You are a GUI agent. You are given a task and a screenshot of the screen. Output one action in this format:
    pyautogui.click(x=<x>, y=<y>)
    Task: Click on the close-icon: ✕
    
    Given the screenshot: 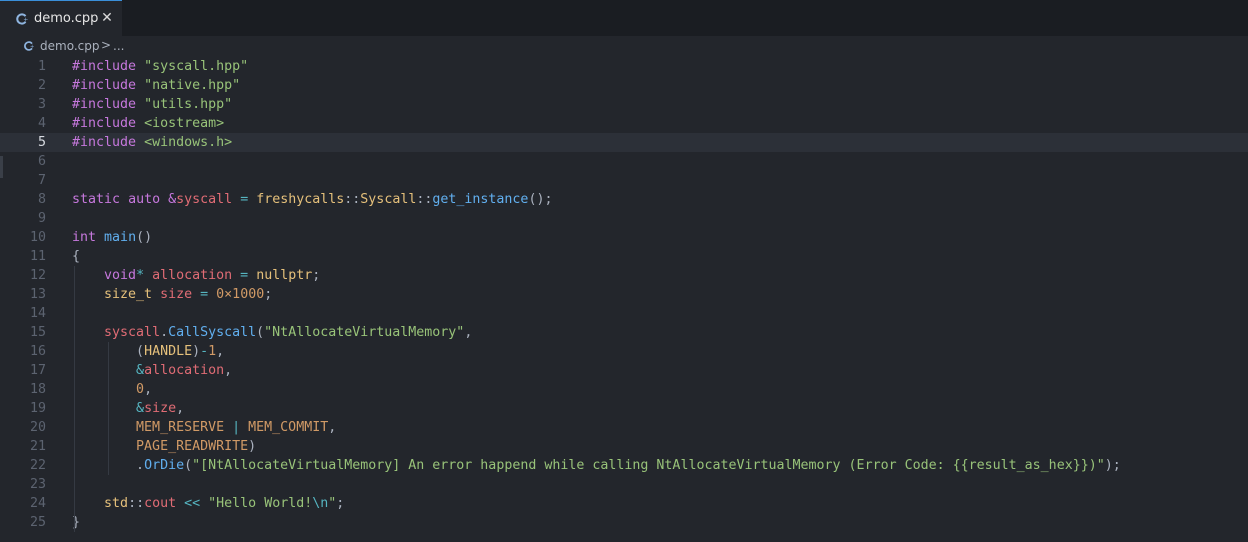 What is the action you would take?
    pyautogui.click(x=107, y=18)
    